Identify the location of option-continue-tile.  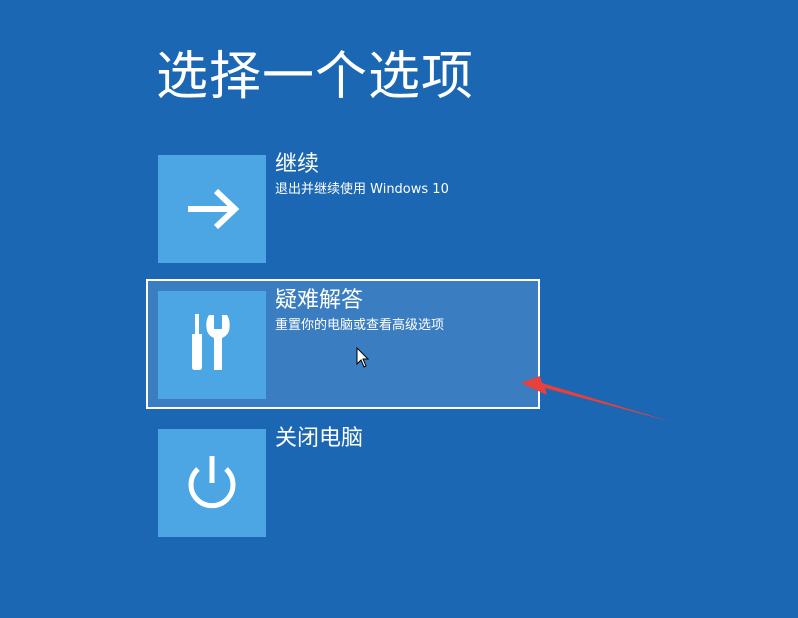
(212, 209).